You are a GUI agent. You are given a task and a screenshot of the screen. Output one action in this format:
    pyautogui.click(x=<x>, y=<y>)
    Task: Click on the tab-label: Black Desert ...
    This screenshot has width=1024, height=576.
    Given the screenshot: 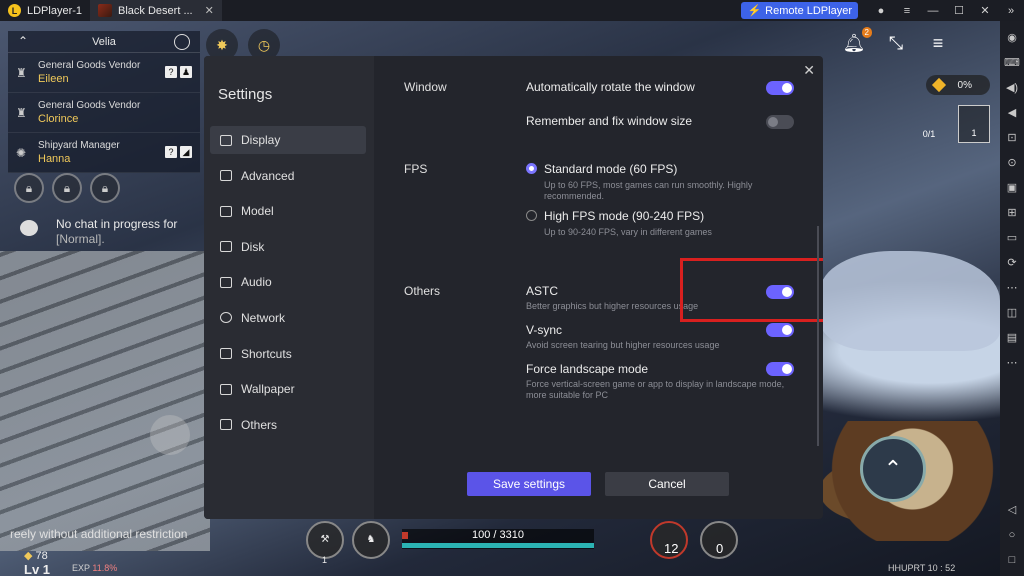 What is the action you would take?
    pyautogui.click(x=155, y=10)
    